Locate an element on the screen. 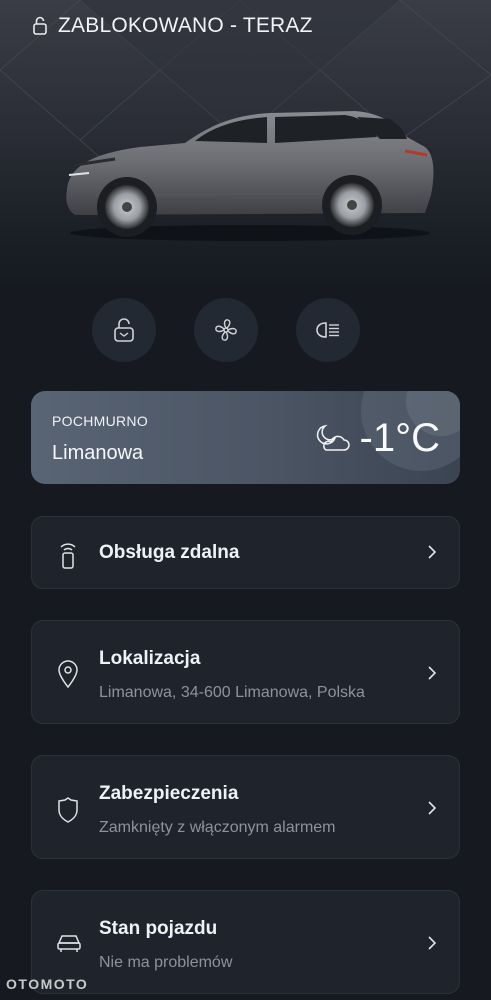 Image resolution: width=491 pixels, height=1000 pixels. location-address: Limanowa, 34-600 Limanowa, Polska is located at coordinates (232, 692).